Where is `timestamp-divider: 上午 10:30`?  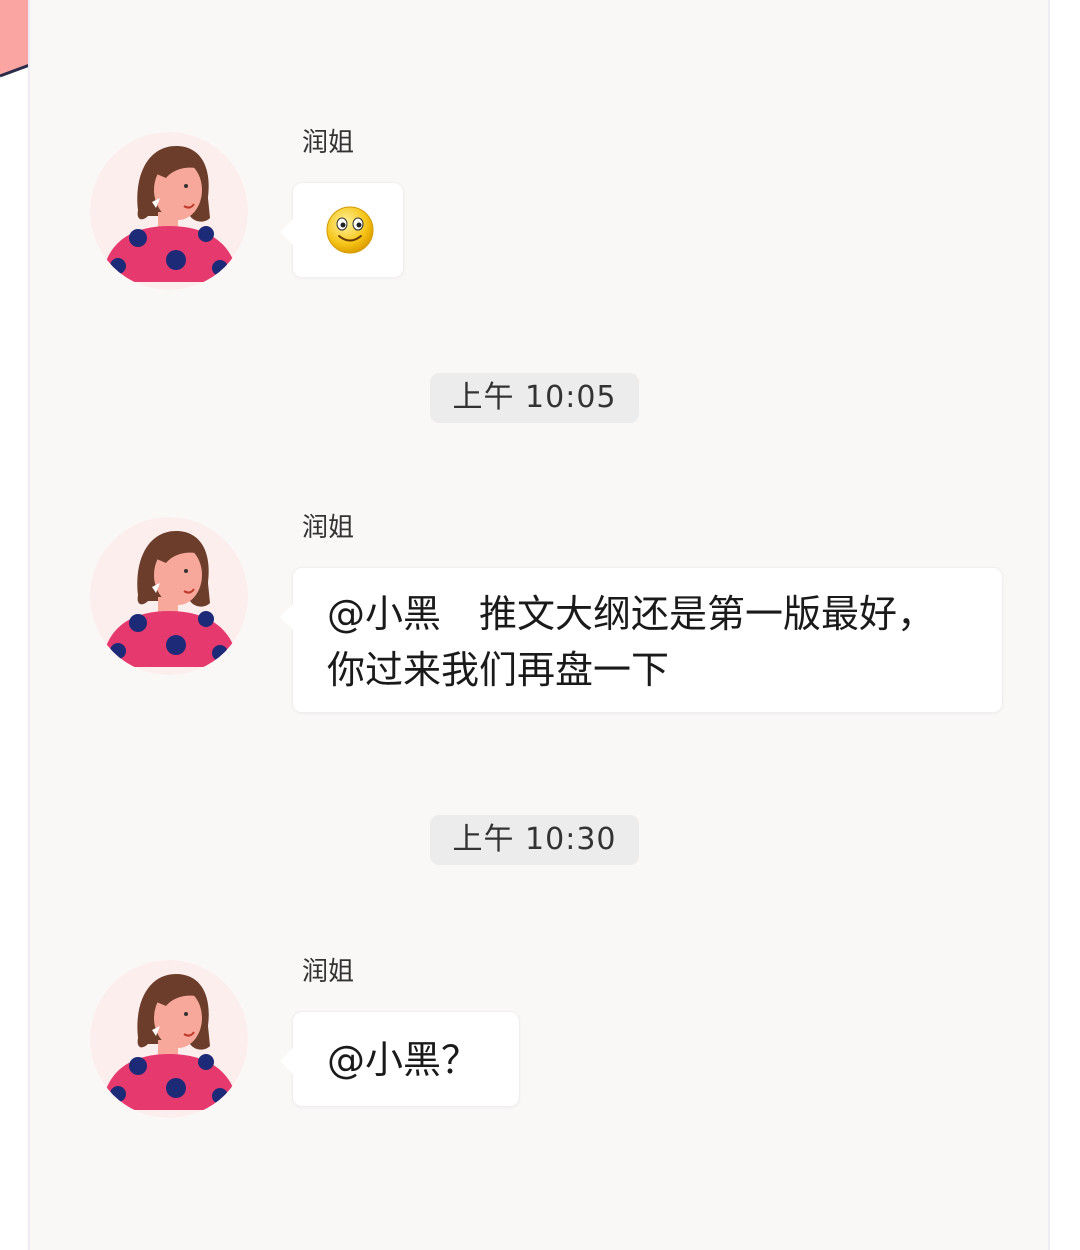
timestamp-divider: 上午 10:30 is located at coordinates (534, 840).